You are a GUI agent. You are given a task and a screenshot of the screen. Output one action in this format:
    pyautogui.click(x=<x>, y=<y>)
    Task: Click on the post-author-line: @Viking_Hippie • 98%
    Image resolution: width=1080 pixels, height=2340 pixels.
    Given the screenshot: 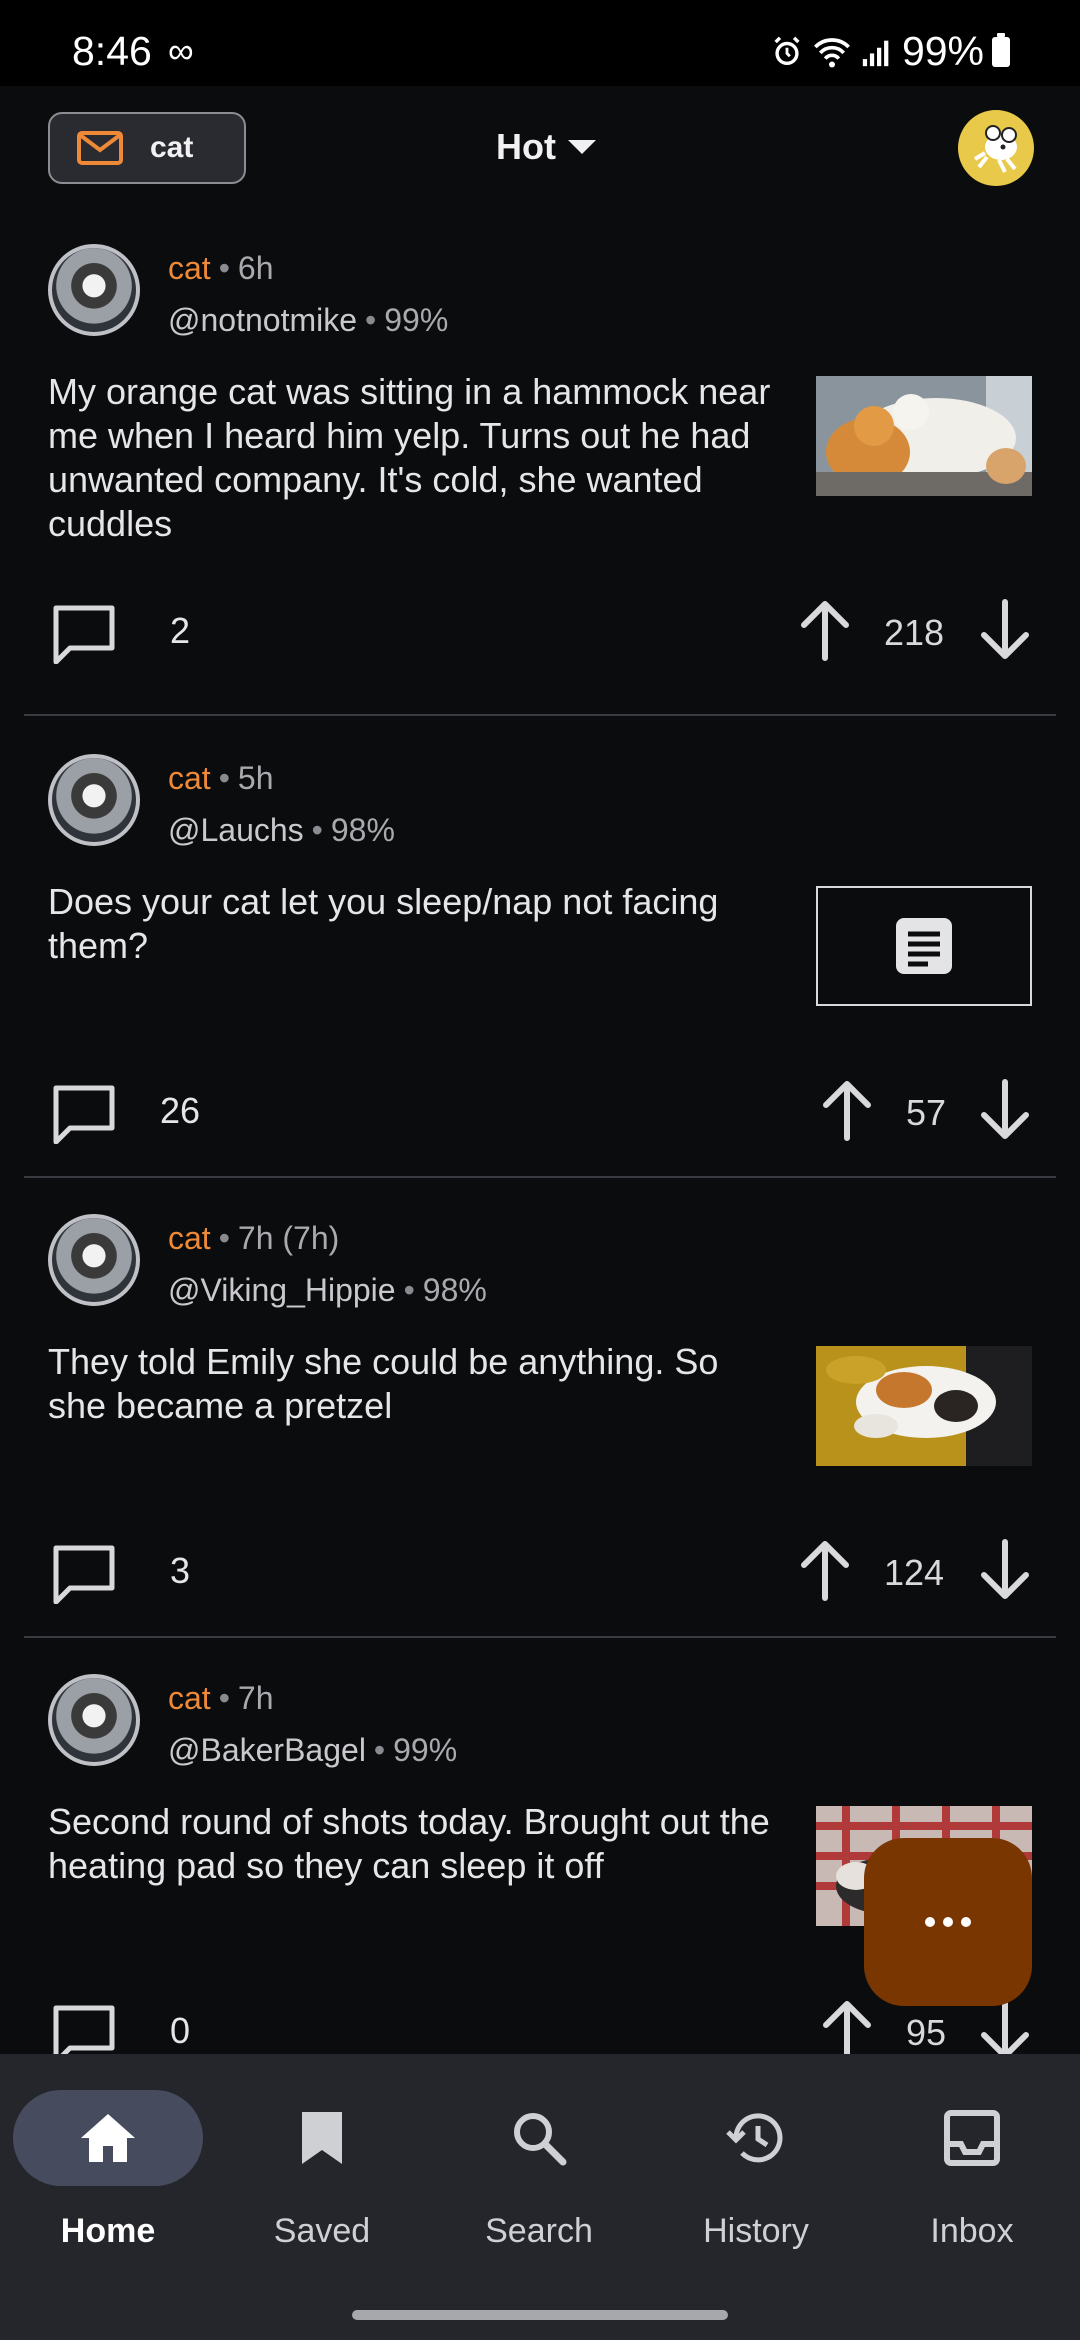 What is the action you would take?
    pyautogui.click(x=327, y=1290)
    